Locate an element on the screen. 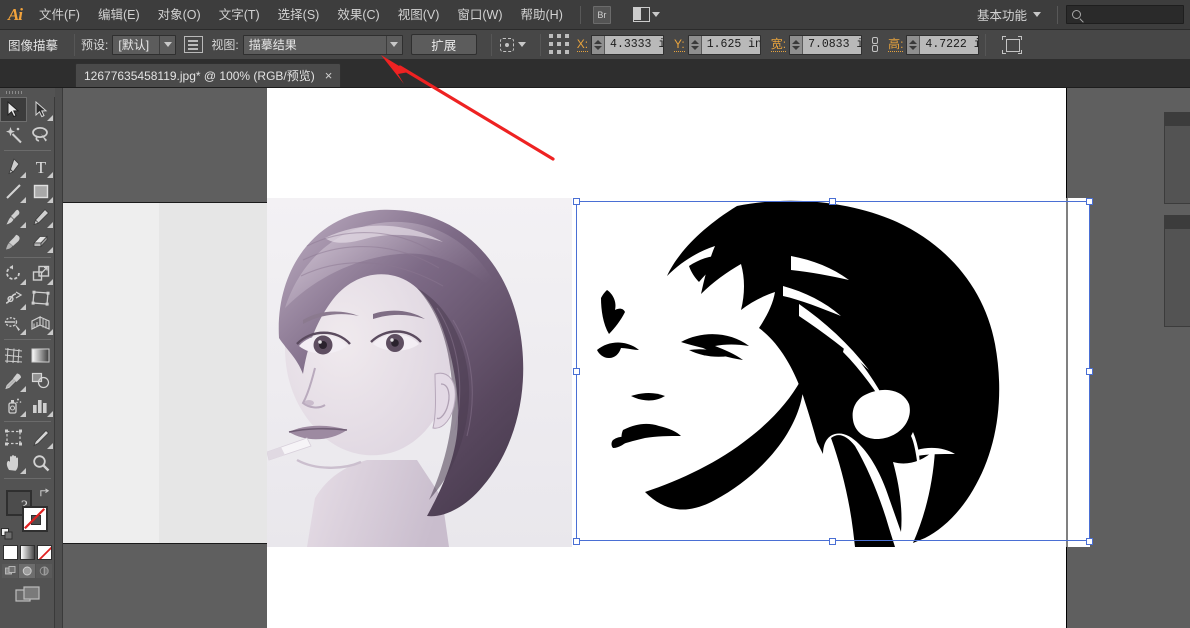 The height and width of the screenshot is (628, 1190). draw-normal-mode is located at coordinates (10, 571).